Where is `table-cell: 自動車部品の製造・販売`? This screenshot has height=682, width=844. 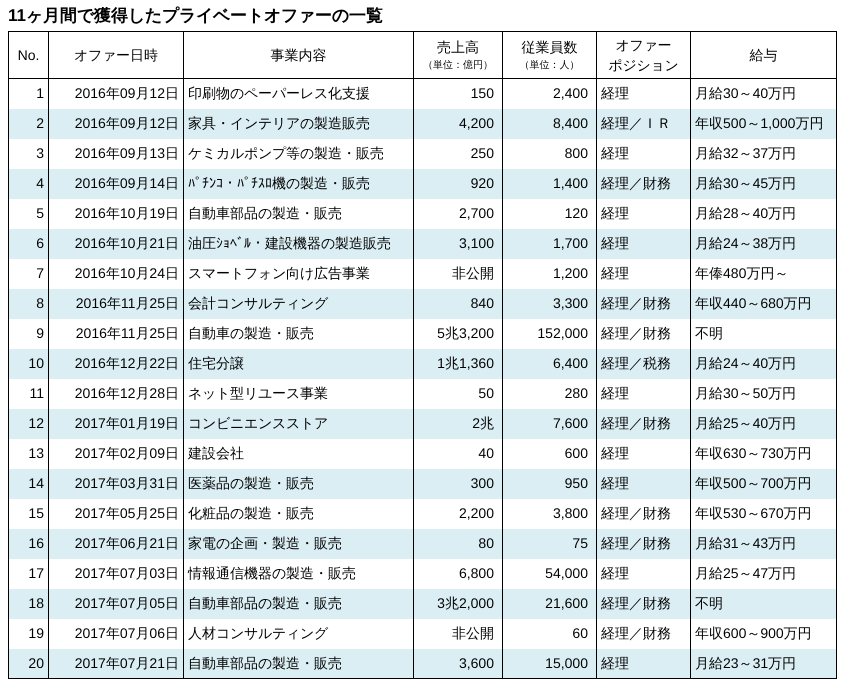 table-cell: 自動車部品の製造・販売 is located at coordinates (299, 663).